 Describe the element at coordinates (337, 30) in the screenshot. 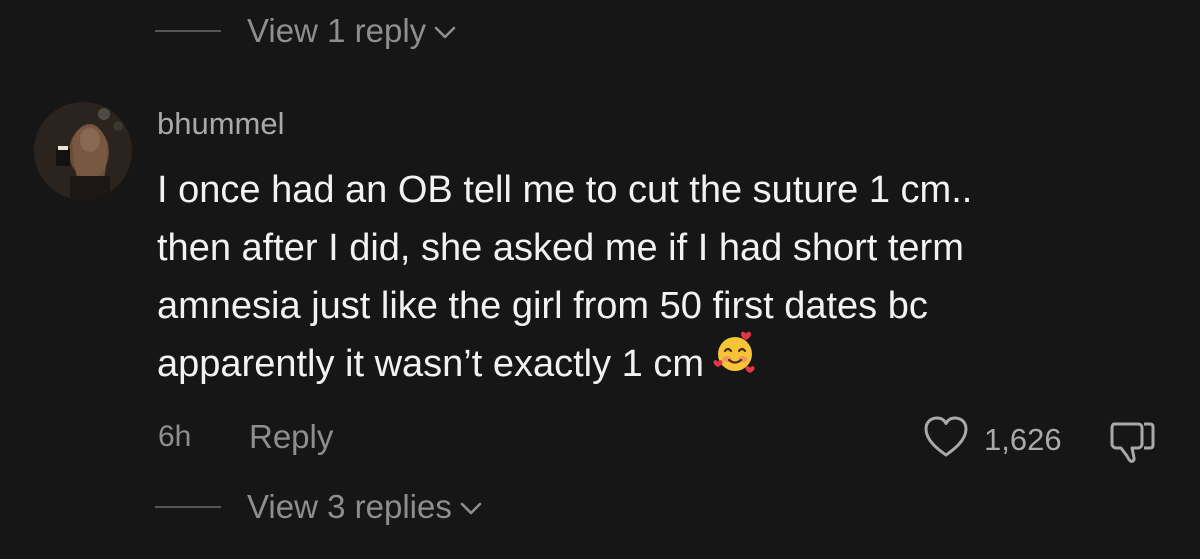

I see `view-replies-label: View 1 reply` at that location.